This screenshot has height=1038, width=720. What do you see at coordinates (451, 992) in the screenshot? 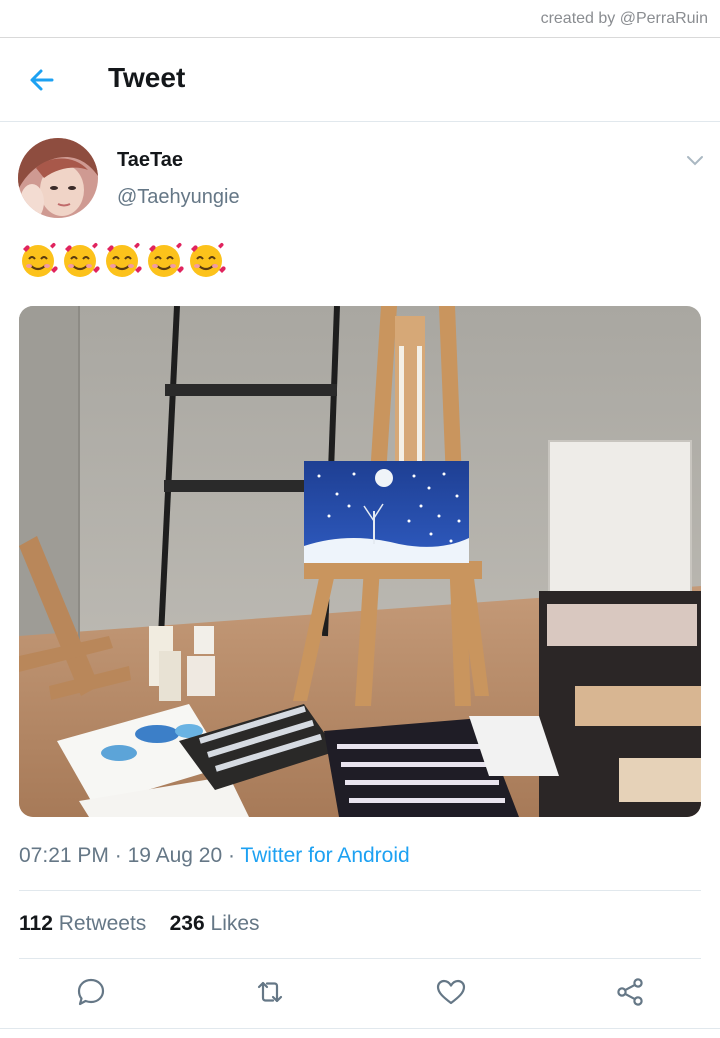
I see `like-icon` at bounding box center [451, 992].